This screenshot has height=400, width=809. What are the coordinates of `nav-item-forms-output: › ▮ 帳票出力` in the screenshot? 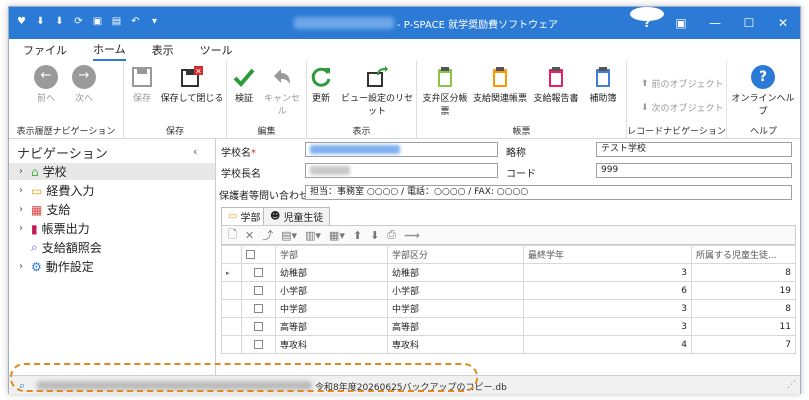 It's located at (54, 228).